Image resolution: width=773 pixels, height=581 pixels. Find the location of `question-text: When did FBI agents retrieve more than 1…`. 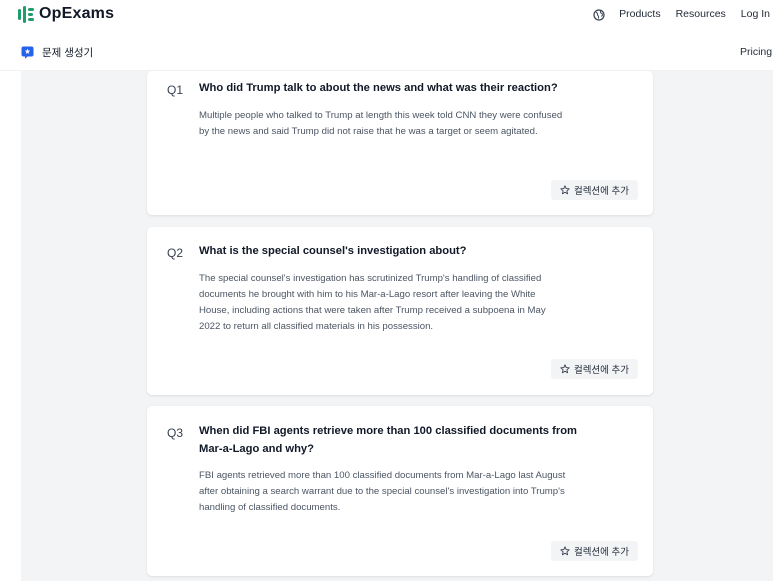

question-text: When did FBI agents retrieve more than 1… is located at coordinates (388, 440).